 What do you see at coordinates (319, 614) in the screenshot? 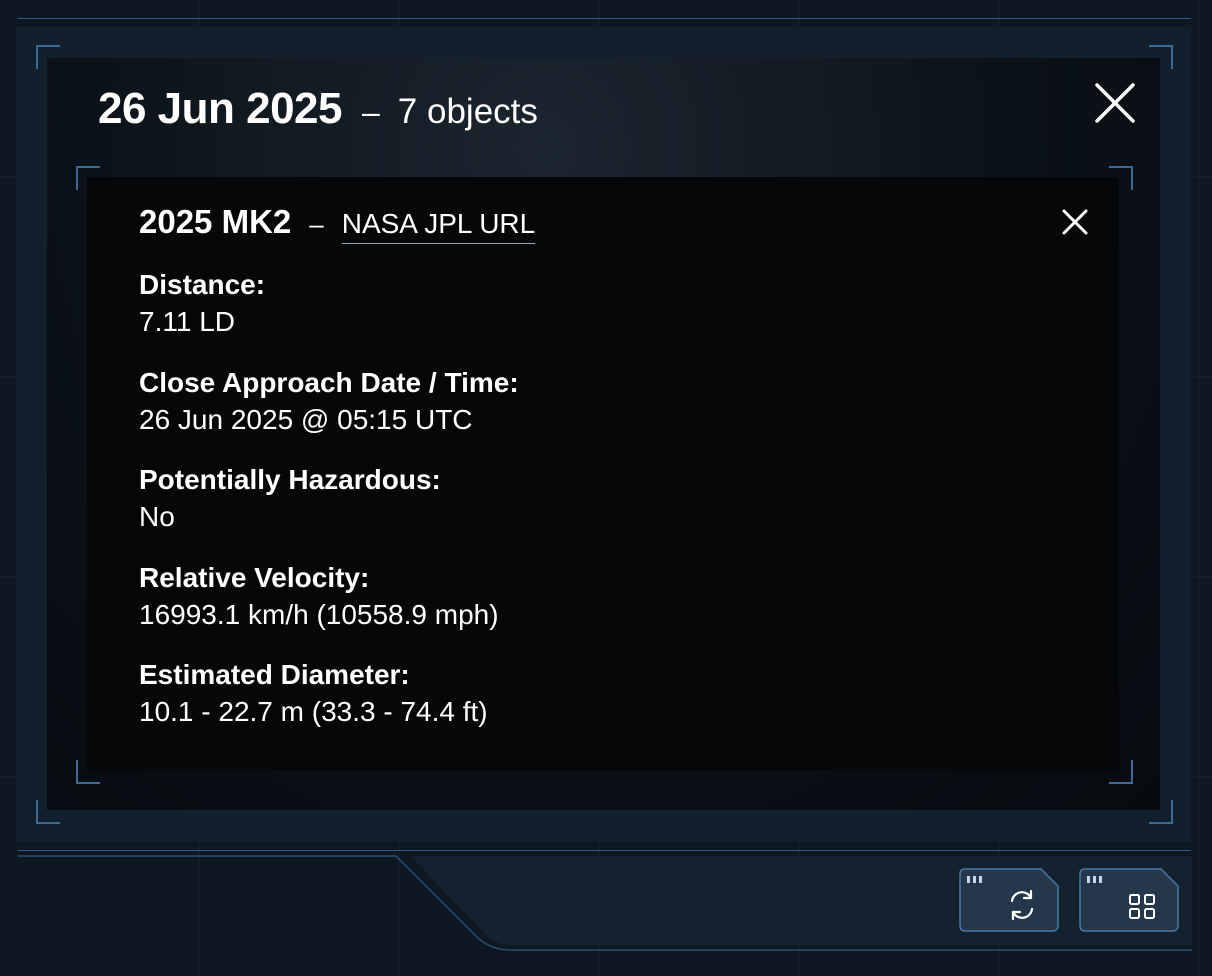
I see `field-value: 16993.1 km/h (10558.9 mph)` at bounding box center [319, 614].